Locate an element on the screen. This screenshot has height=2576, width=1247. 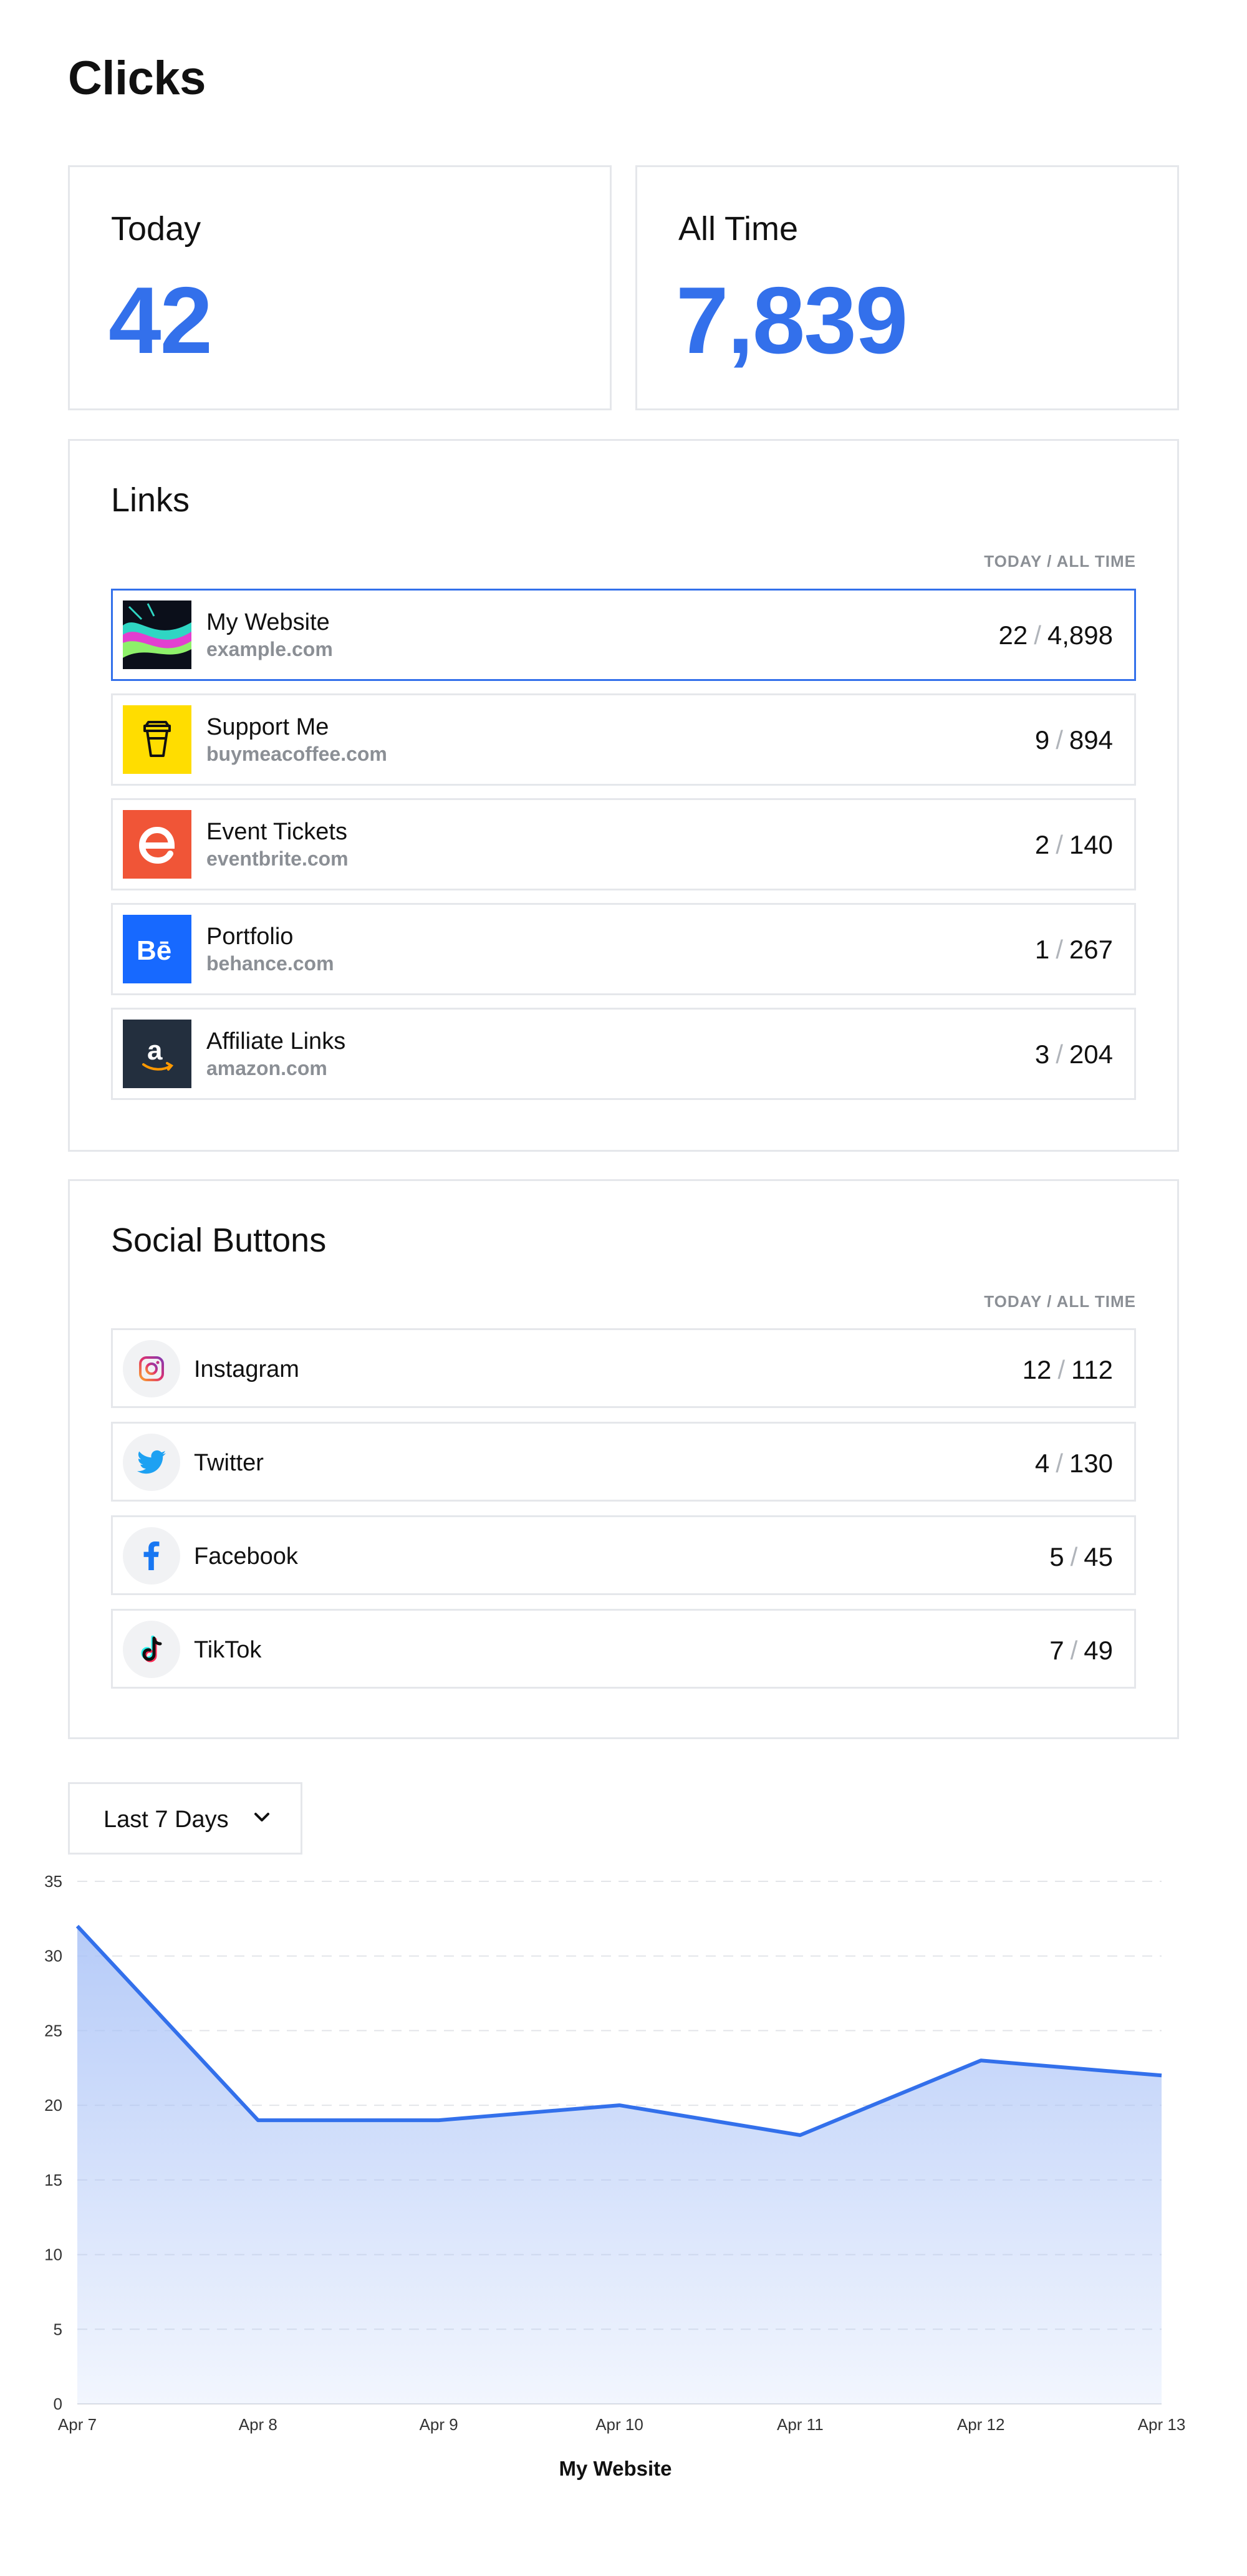
social-alltime-count: 130 is located at coordinates (1091, 1463).